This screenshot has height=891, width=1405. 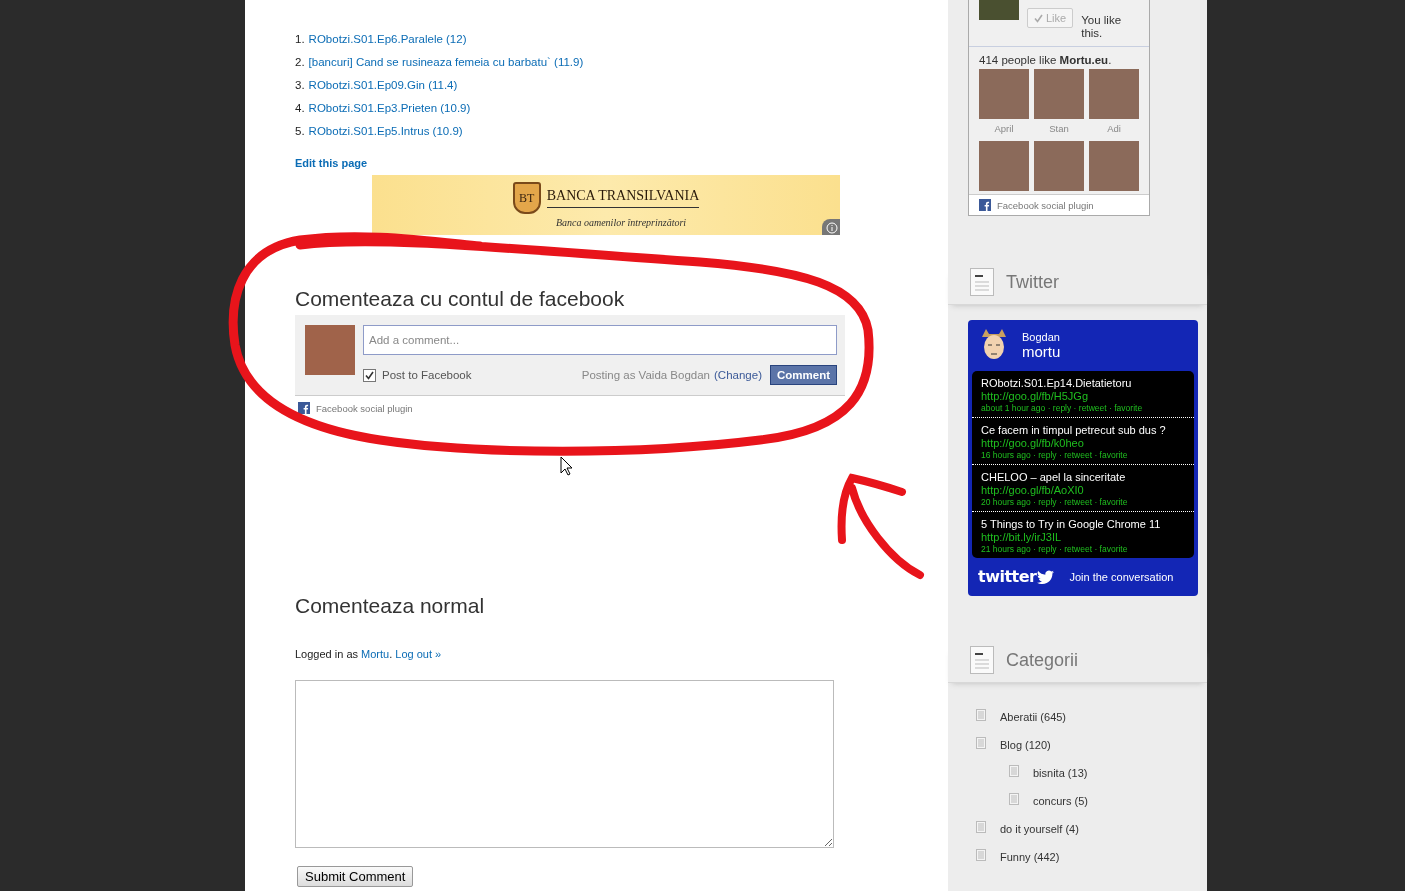 What do you see at coordinates (1007, 576) in the screenshot?
I see `twitter-wordmark: twitter` at bounding box center [1007, 576].